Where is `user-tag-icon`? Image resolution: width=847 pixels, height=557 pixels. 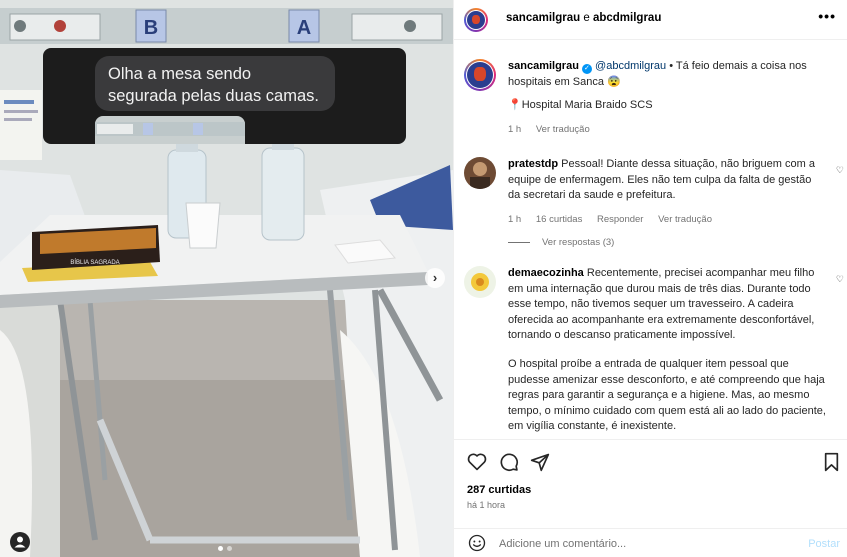
user-tag-icon is located at coordinates (20, 542).